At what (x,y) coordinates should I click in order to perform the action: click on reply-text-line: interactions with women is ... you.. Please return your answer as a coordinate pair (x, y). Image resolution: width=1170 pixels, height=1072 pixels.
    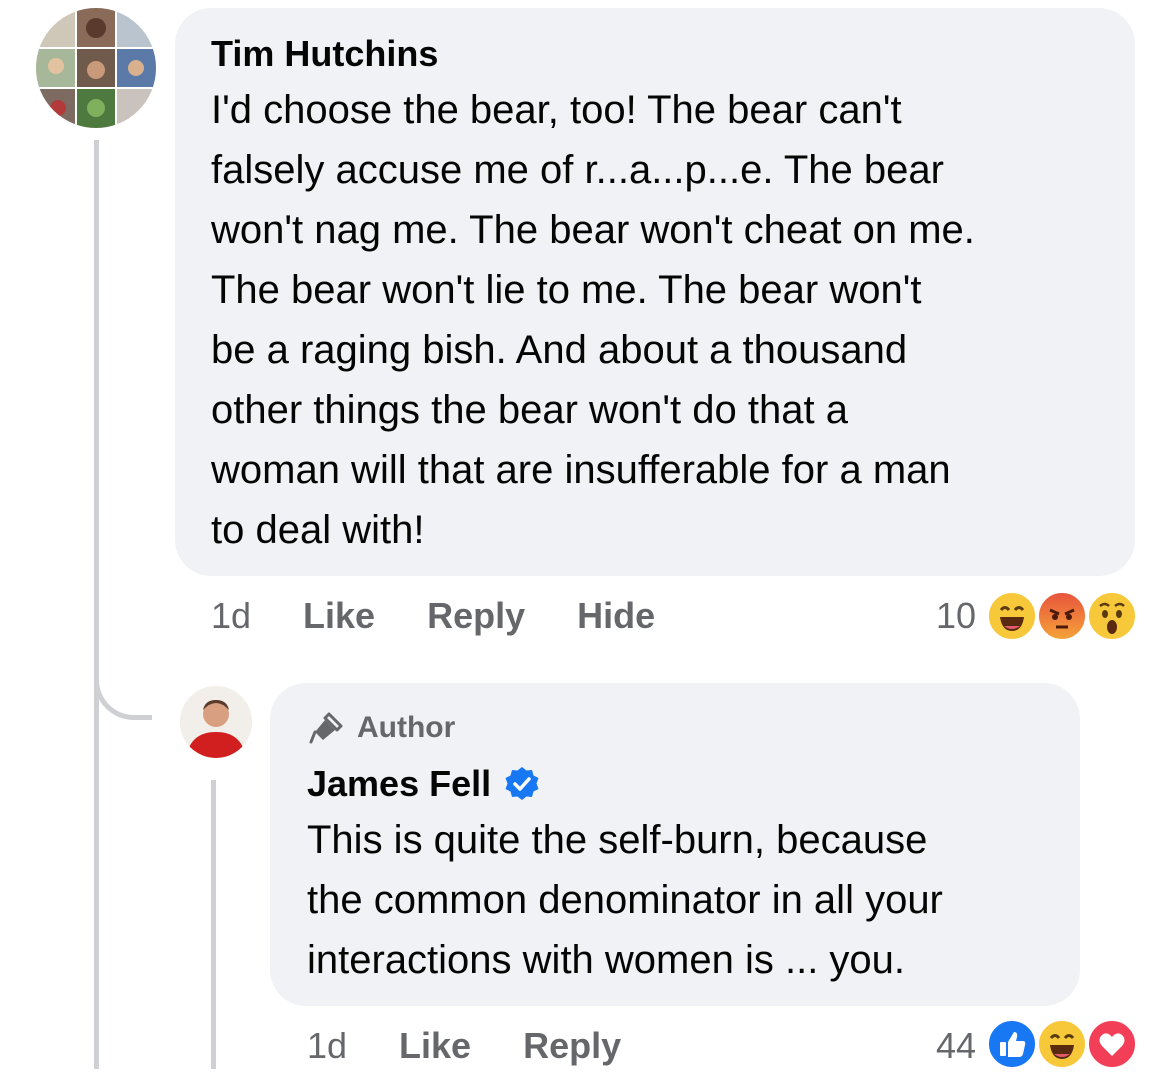
    Looking at the image, I should click on (606, 960).